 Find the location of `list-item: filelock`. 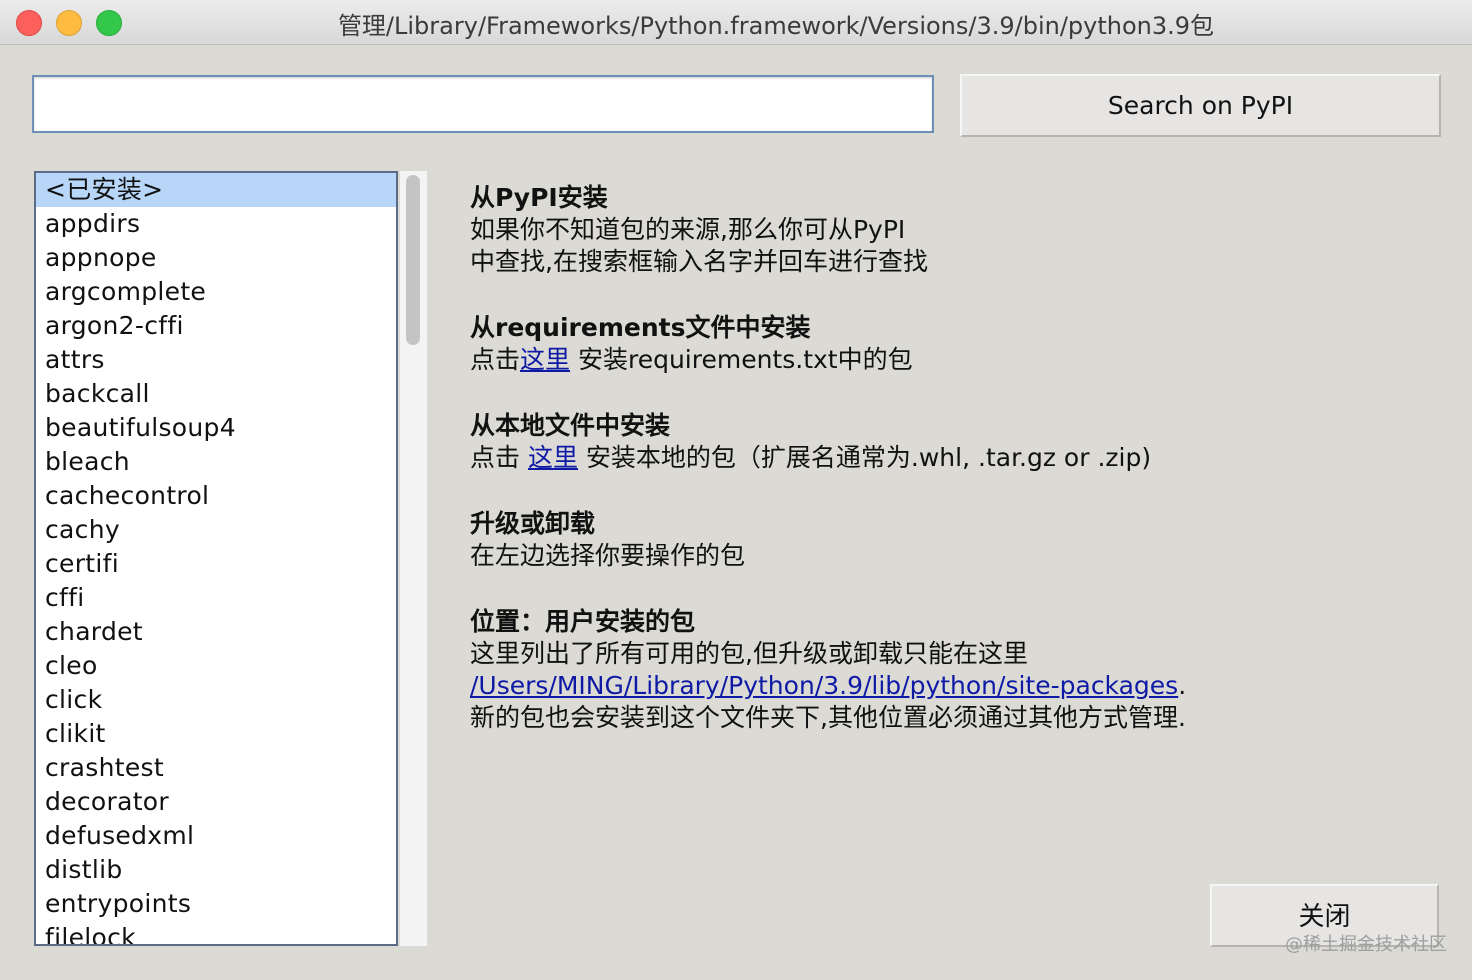

list-item: filelock is located at coordinates (216, 932).